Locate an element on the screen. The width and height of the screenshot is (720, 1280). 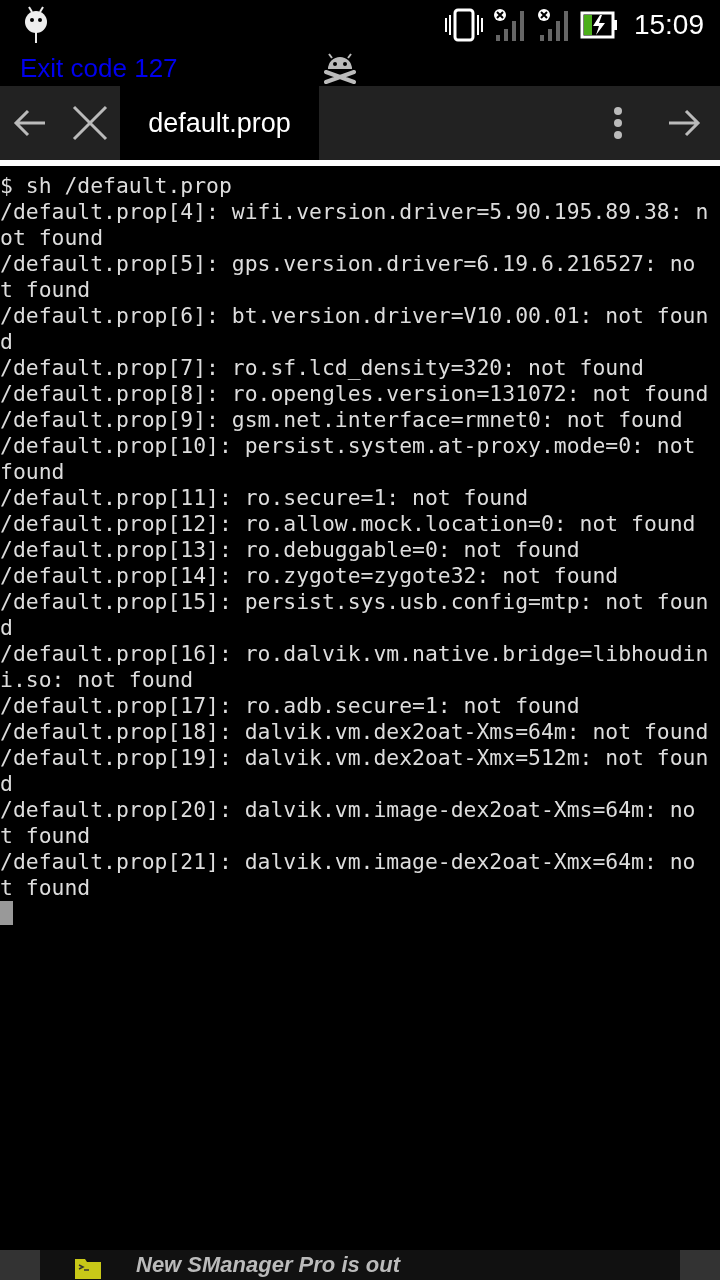
terminal-line: /default.prop[9]: gsm.net.interface=rmnet0: not found is located at coordinates (342, 420).